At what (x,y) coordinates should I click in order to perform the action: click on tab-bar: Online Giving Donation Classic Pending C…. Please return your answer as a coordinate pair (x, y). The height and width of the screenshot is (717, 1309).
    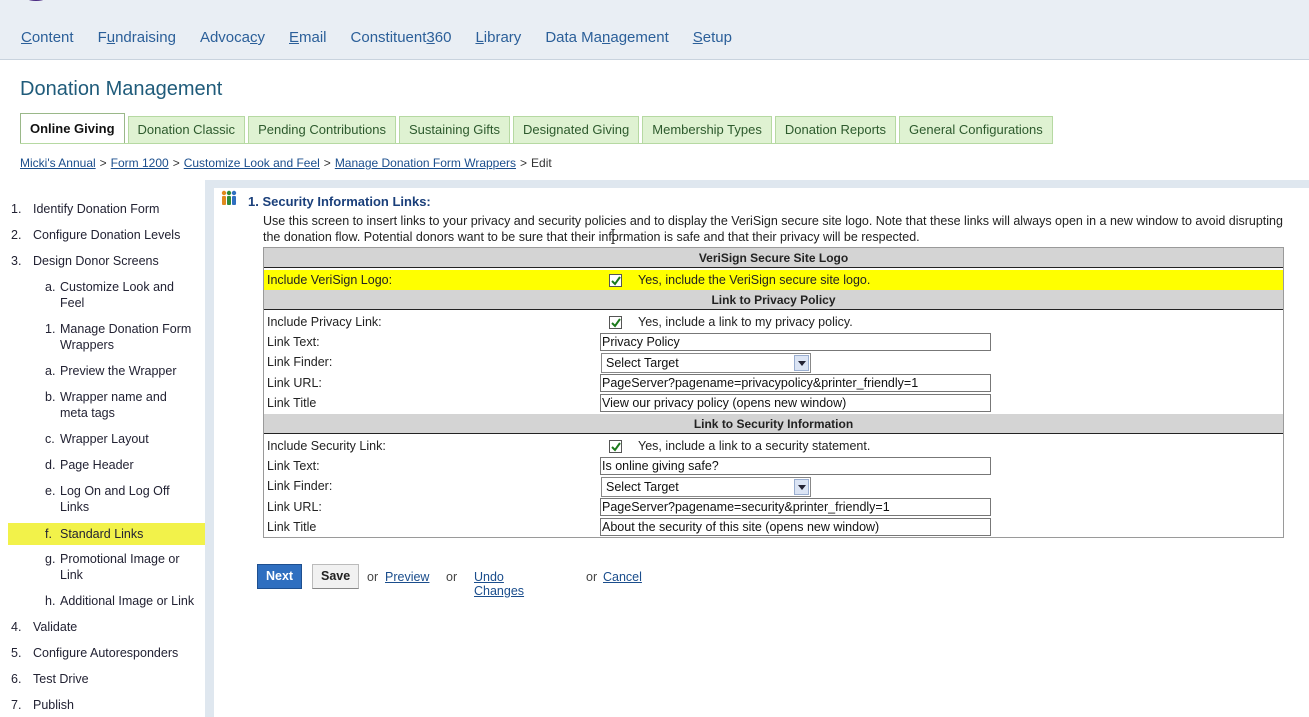
    Looking at the image, I should click on (538, 128).